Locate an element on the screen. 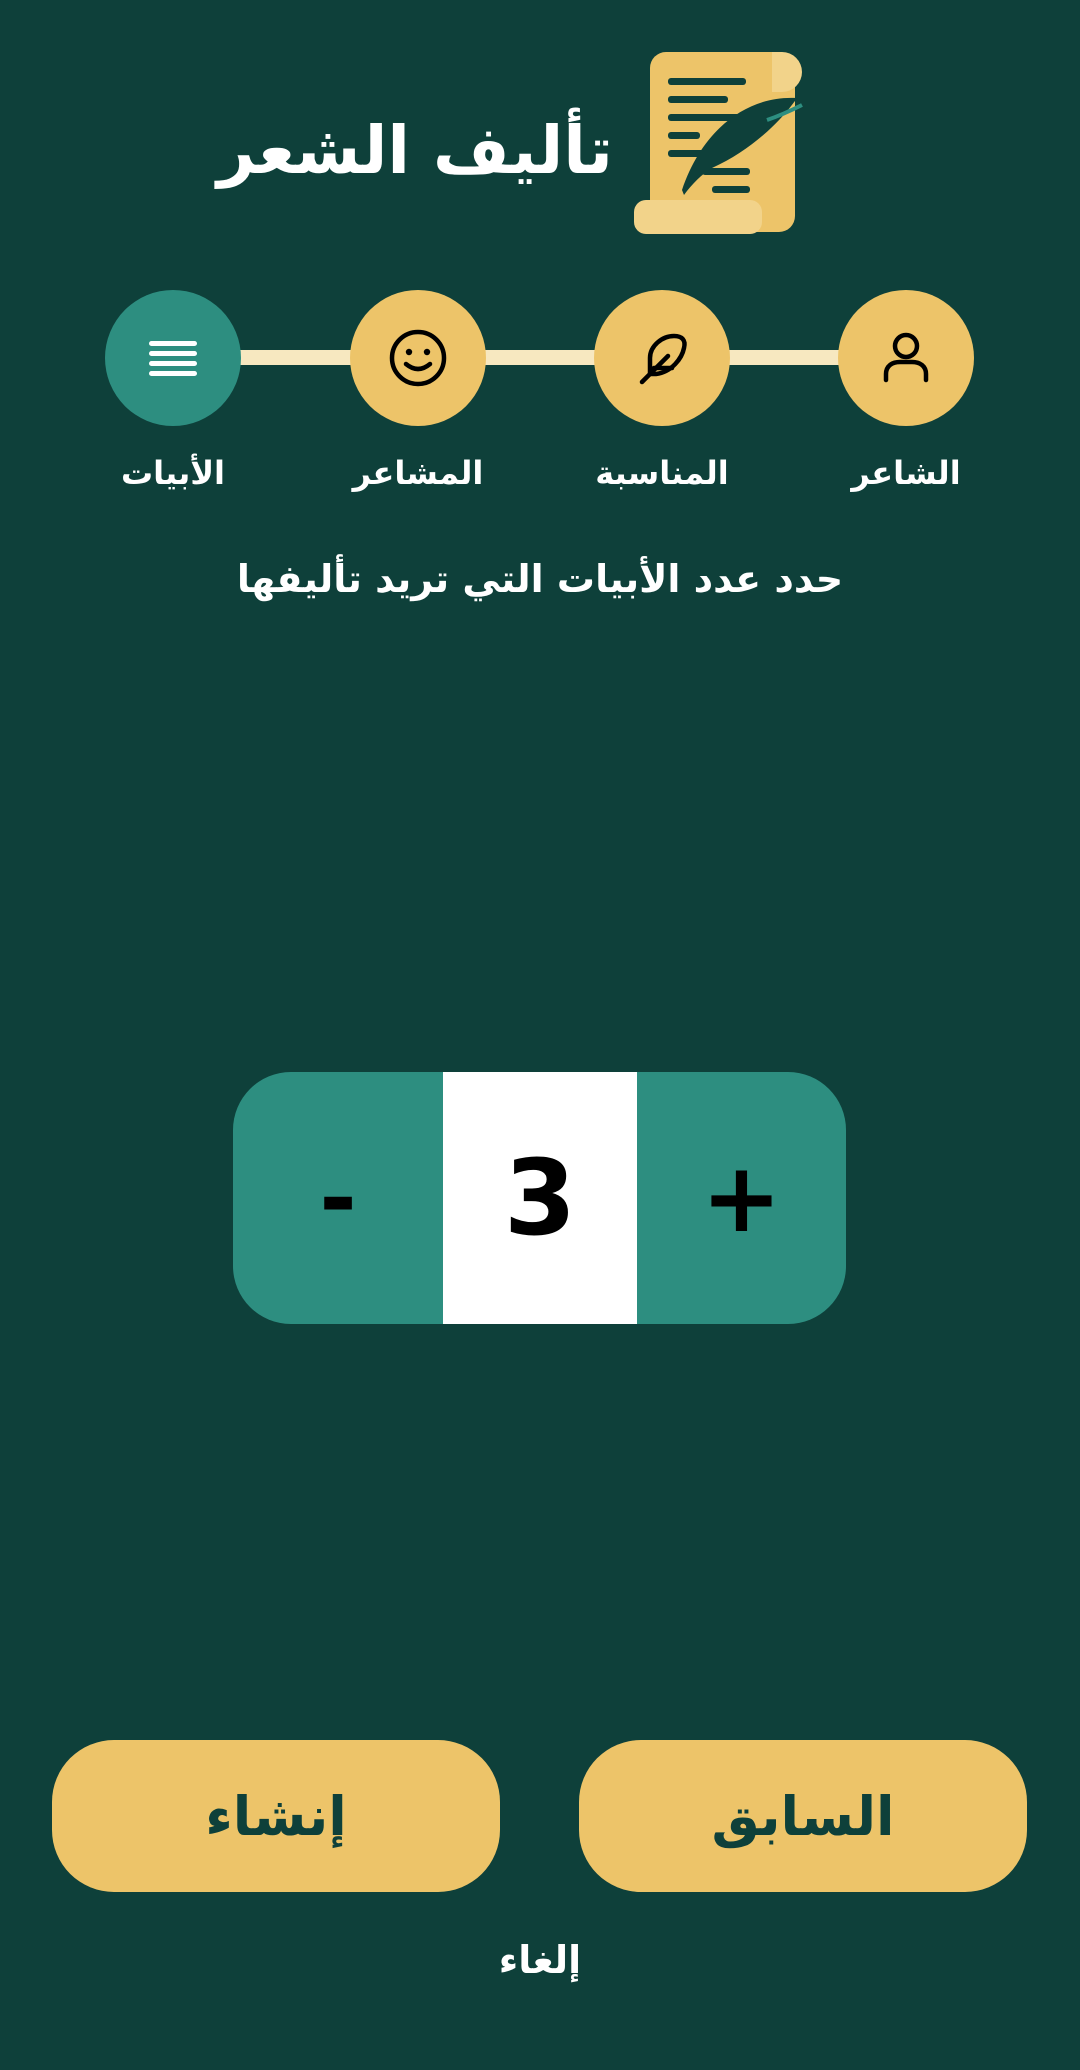  create-button: إنشاء is located at coordinates (276, 1816).